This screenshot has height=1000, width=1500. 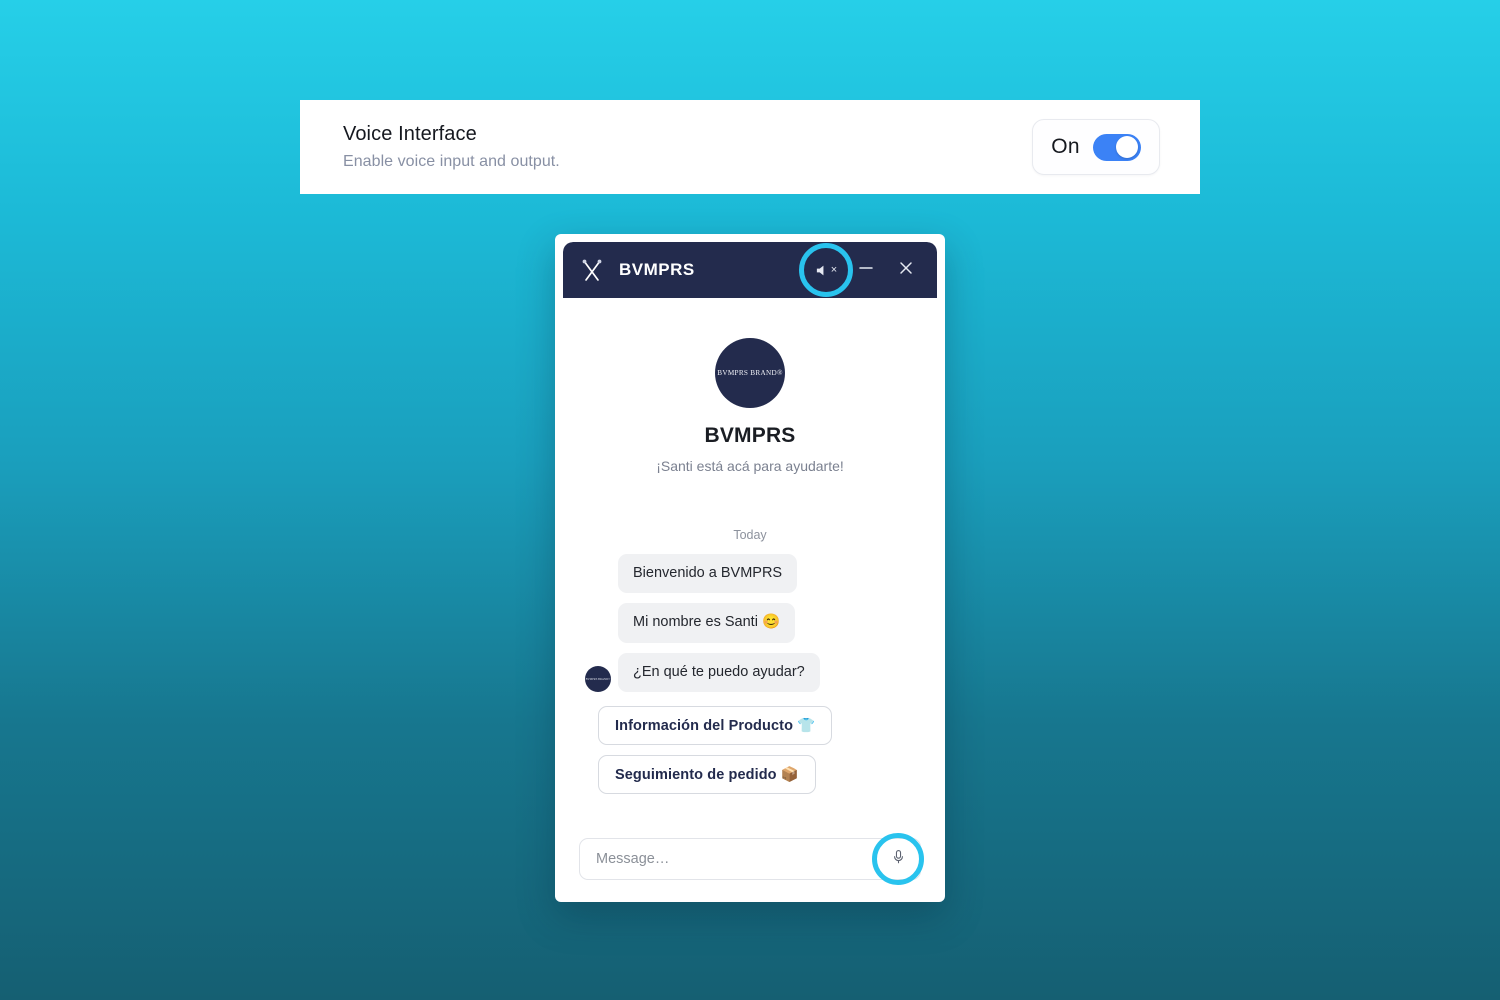 I want to click on message-row: BVMPRS BRAND® ¿En qué te puedo ayudar?, so click(x=752, y=672).